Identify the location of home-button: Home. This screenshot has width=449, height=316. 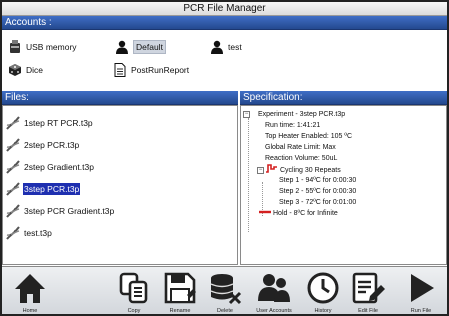
(30, 291).